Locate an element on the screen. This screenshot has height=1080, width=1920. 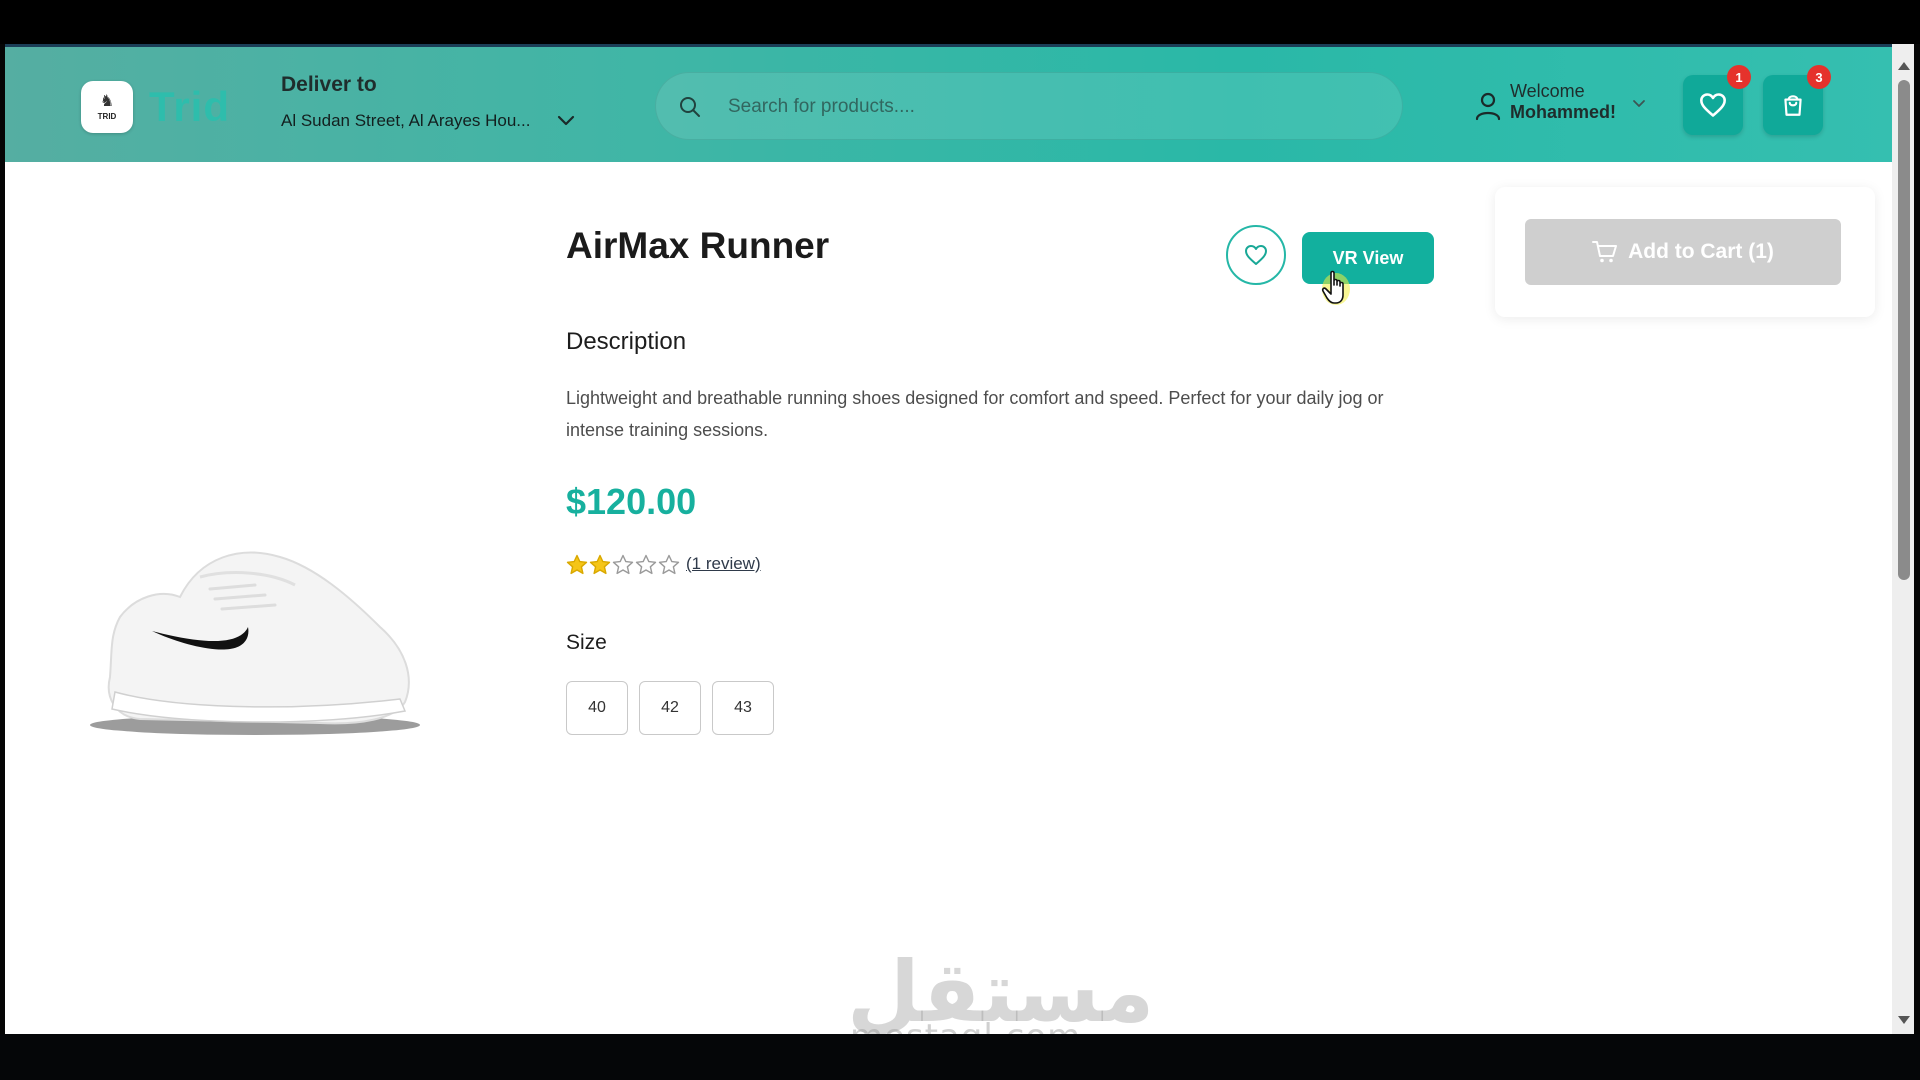
scrollbar-thumb is located at coordinates (1904, 330).